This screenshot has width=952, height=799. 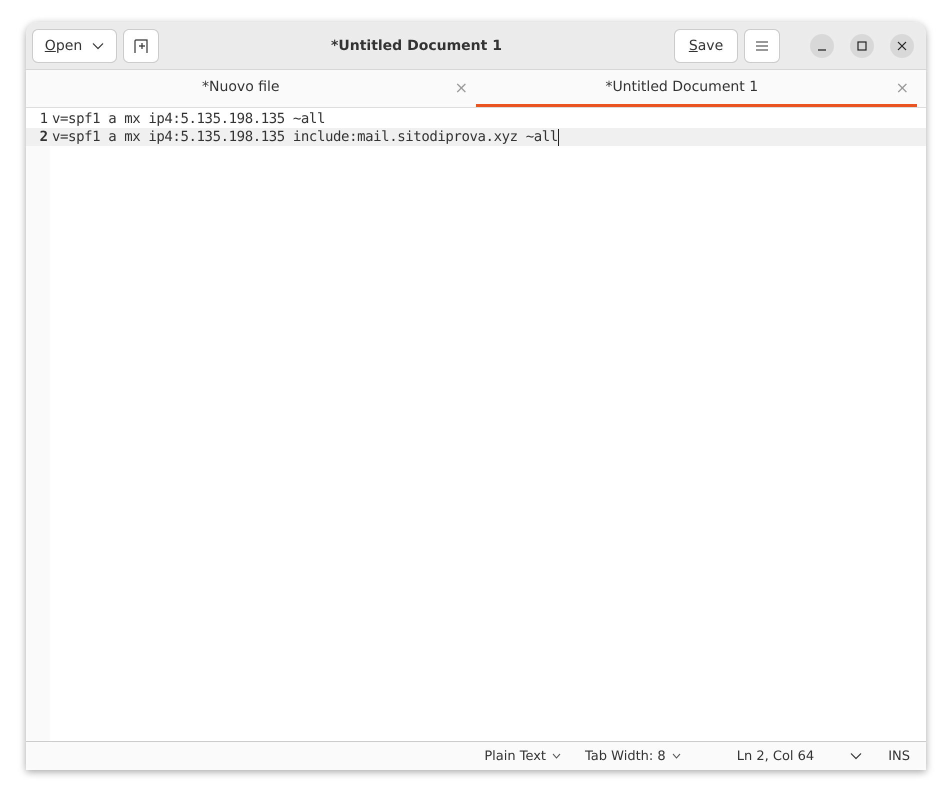 What do you see at coordinates (43, 119) in the screenshot?
I see `line-number: 1` at bounding box center [43, 119].